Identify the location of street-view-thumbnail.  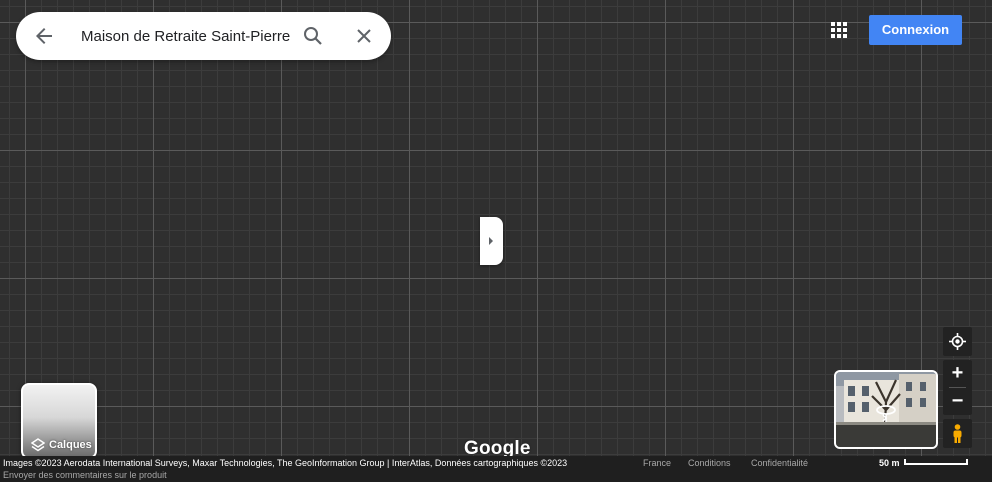
(886, 409).